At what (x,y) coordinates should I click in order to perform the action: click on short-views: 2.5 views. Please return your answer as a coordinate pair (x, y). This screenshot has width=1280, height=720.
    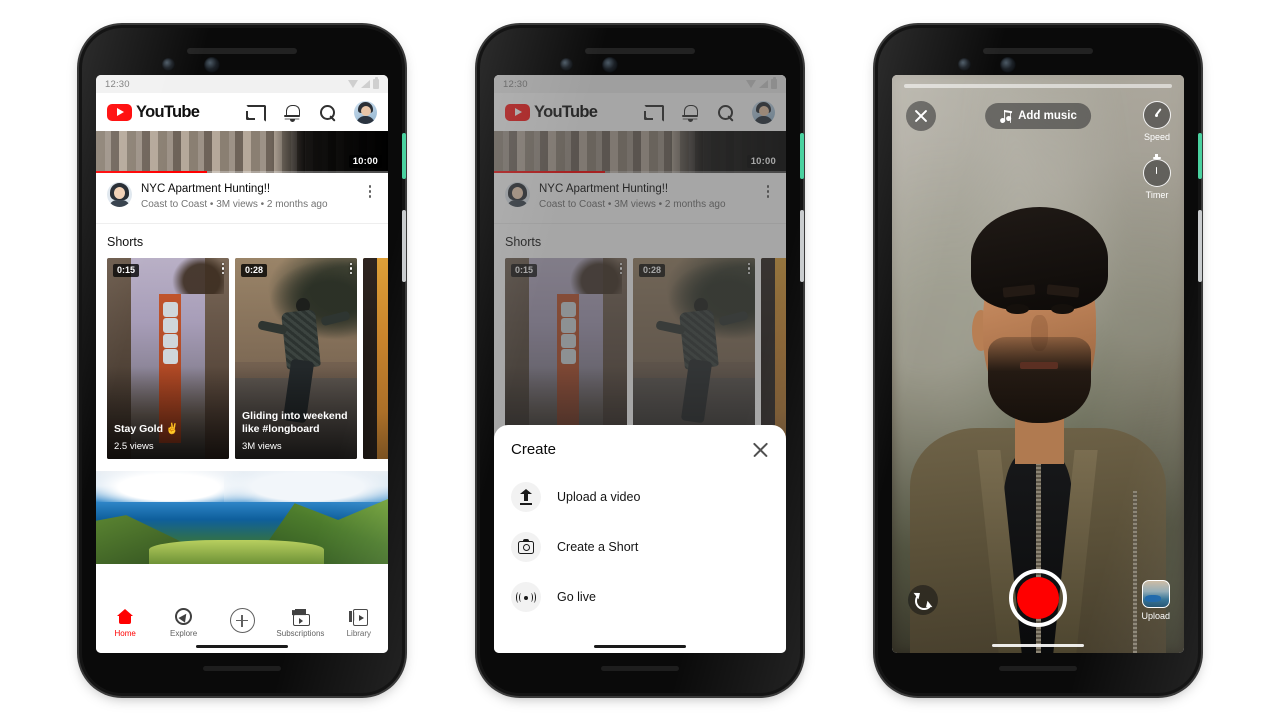
    Looking at the image, I should click on (134, 446).